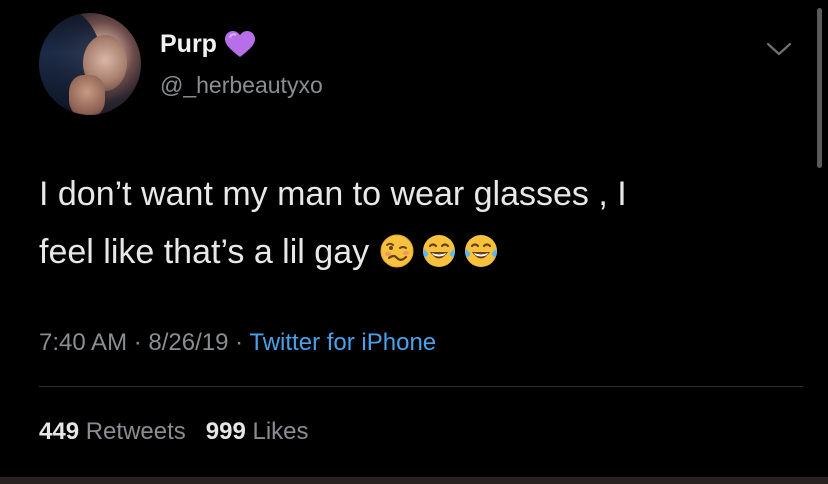 The image size is (828, 484). Describe the element at coordinates (779, 49) in the screenshot. I see `chevron-down-icon` at that location.